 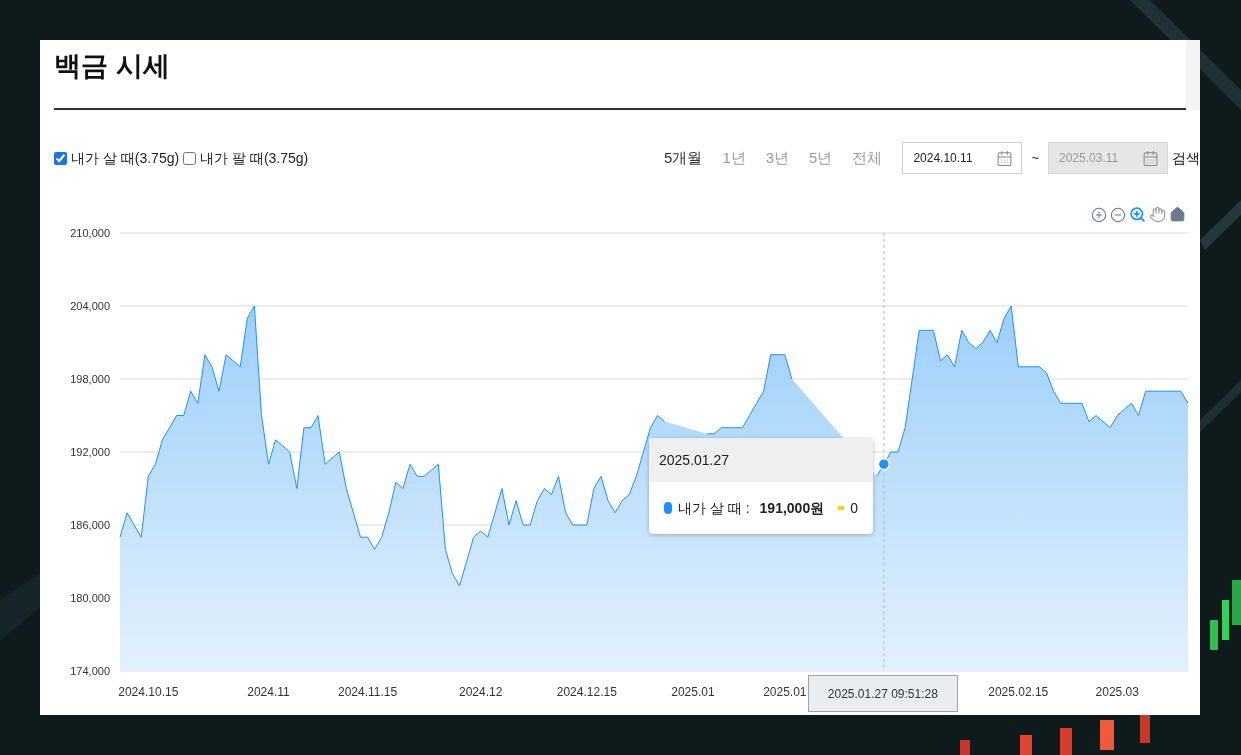 I want to click on x-axis-label: 2024.12, so click(x=481, y=692).